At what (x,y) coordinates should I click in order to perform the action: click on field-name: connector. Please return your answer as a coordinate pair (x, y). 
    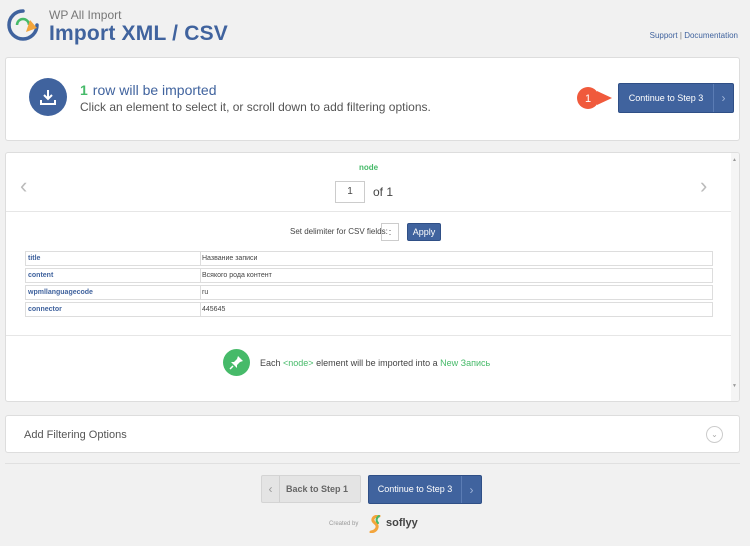
    Looking at the image, I should click on (45, 309).